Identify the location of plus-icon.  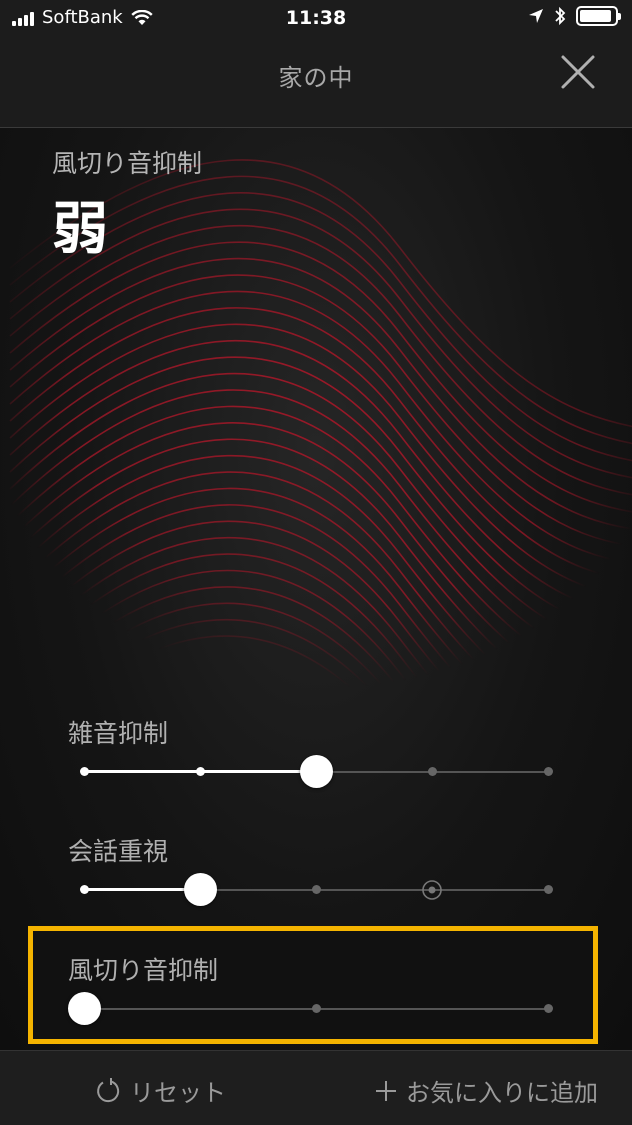
(386, 1090).